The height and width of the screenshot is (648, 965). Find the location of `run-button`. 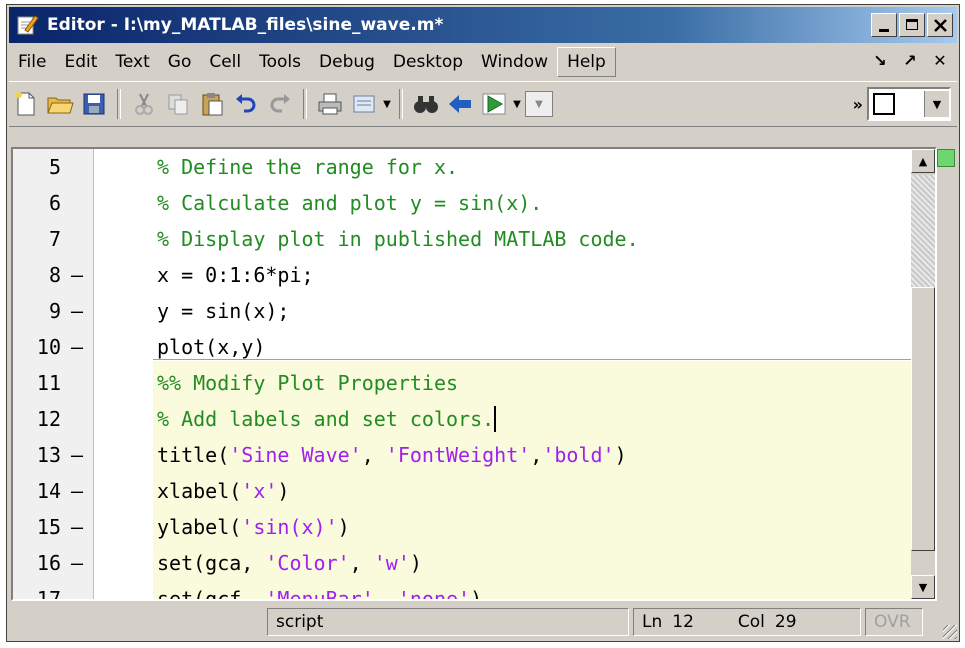

run-button is located at coordinates (494, 104).